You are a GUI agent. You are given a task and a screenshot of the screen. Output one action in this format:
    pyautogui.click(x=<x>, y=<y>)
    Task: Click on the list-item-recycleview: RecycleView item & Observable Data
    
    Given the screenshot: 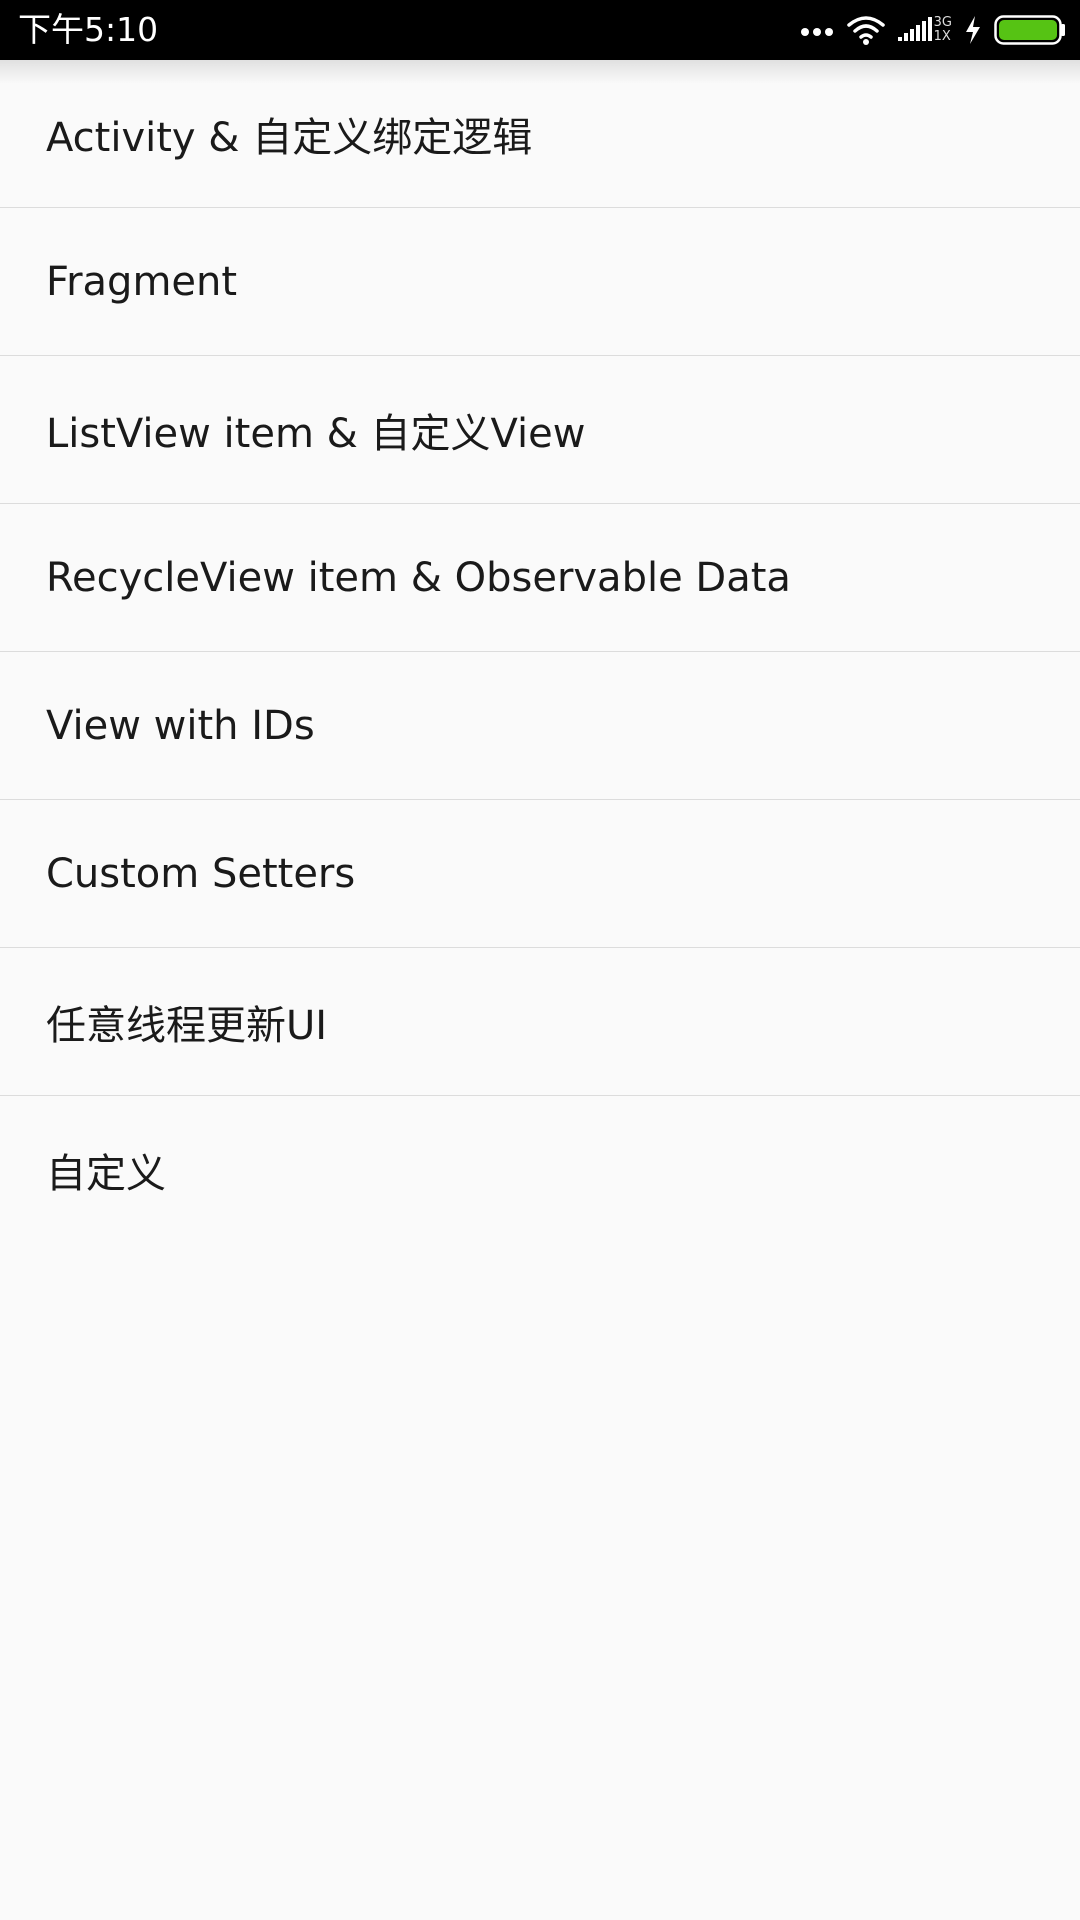 What is the action you would take?
    pyautogui.click(x=540, y=578)
    